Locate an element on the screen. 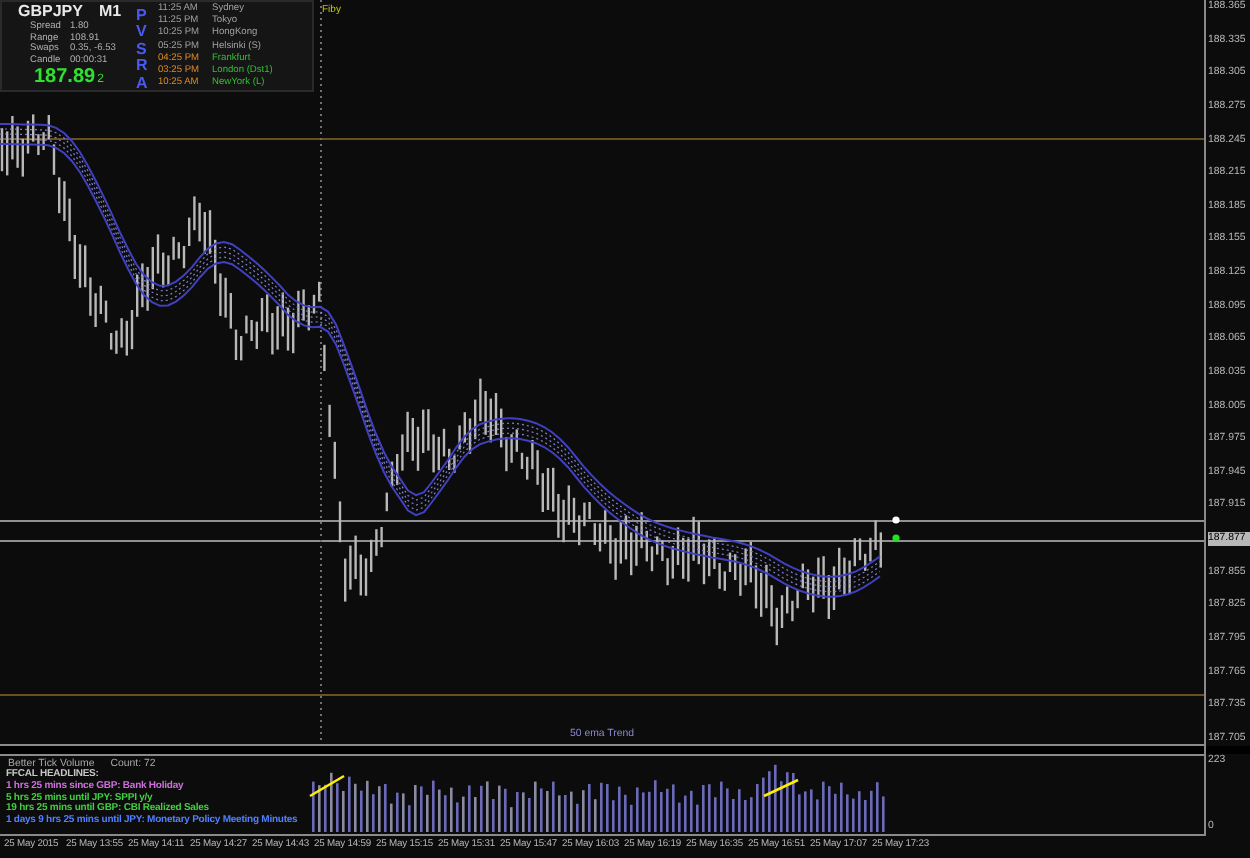  price-label: 187.89 is located at coordinates (65, 78).